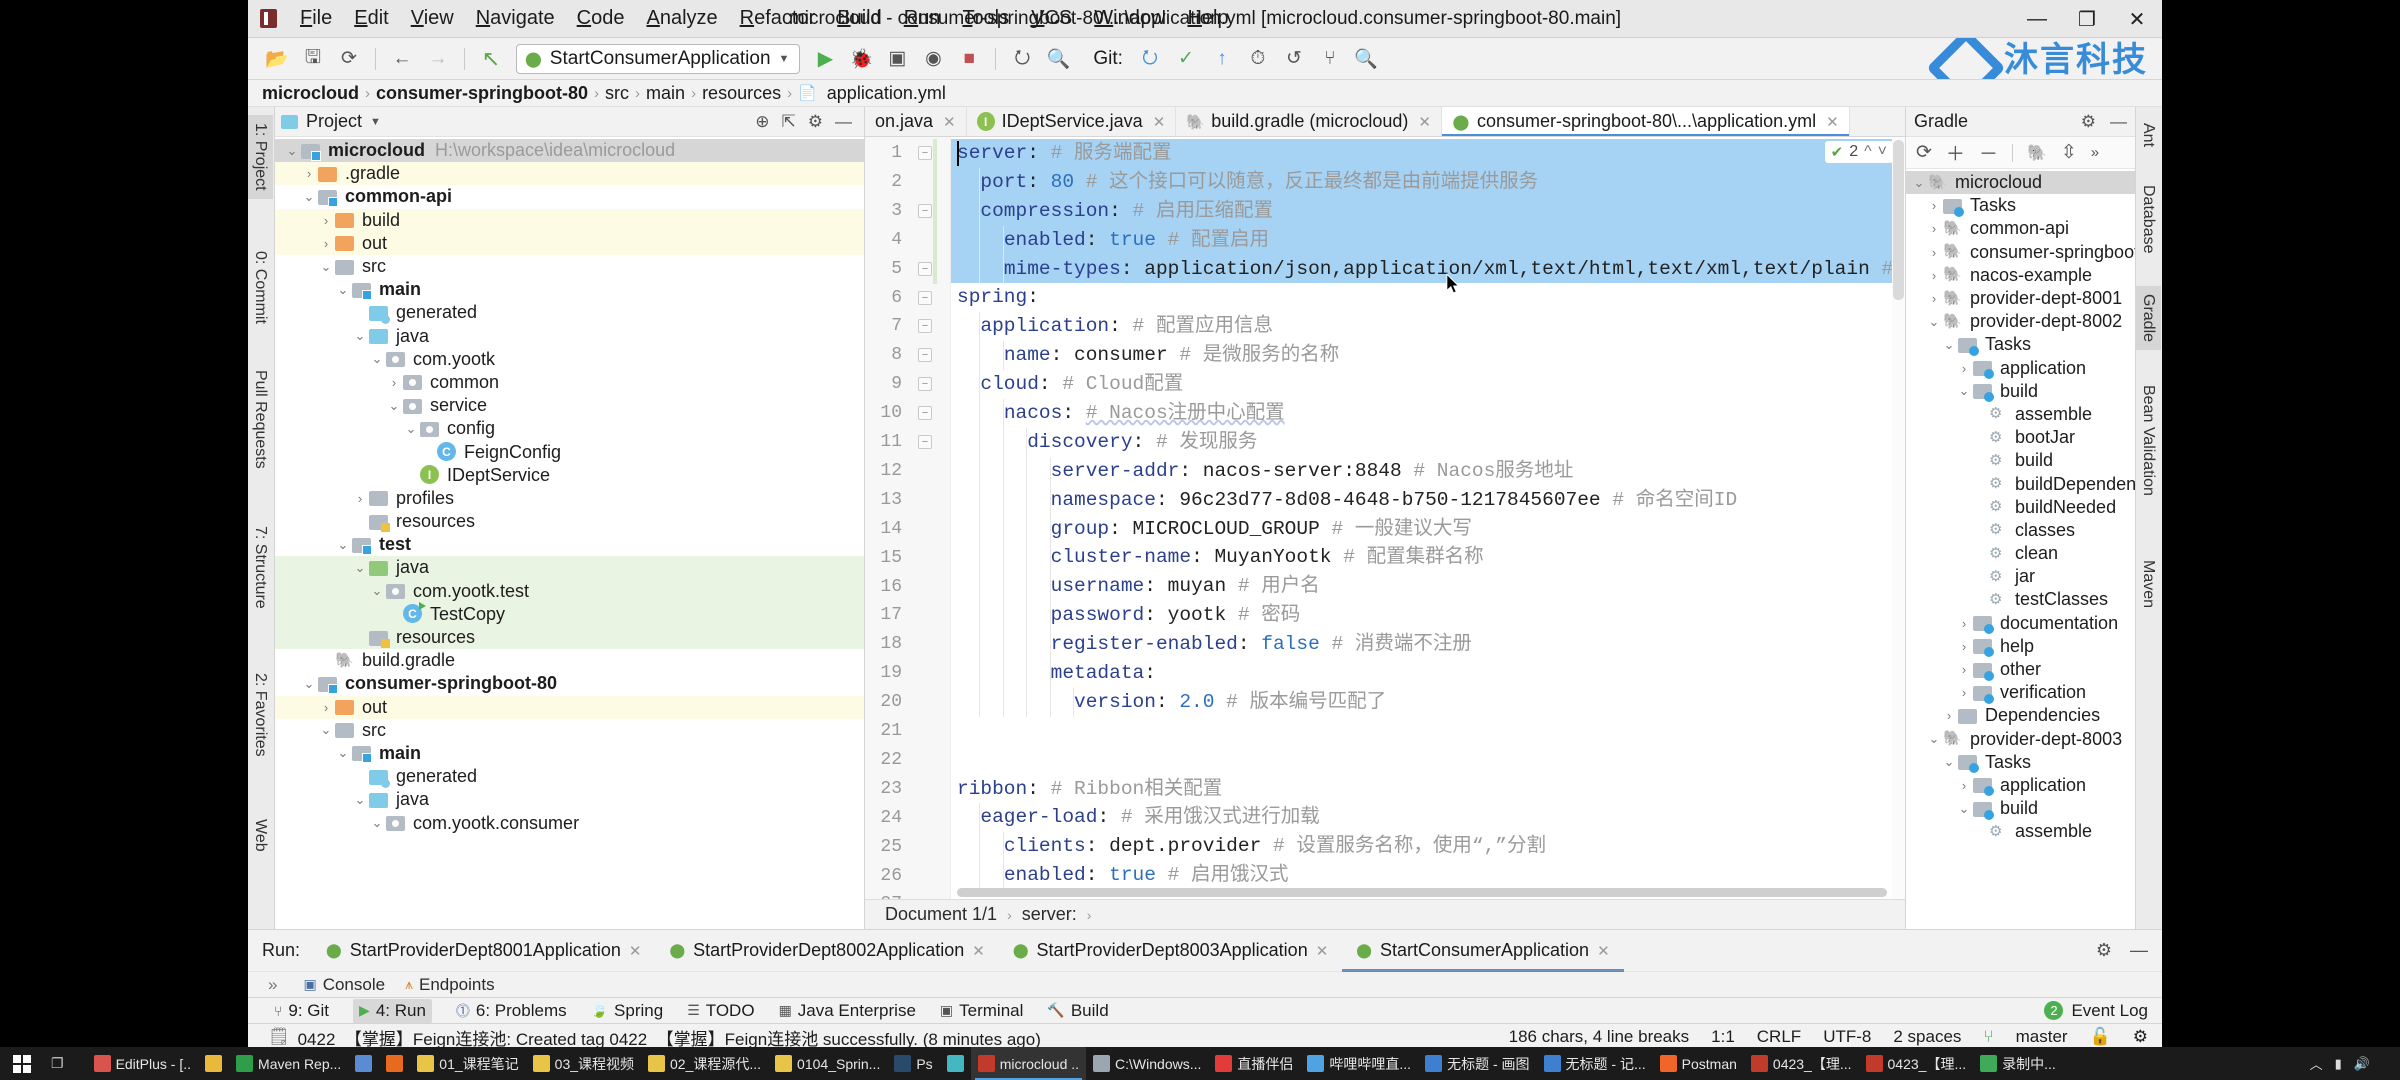 This screenshot has height=1080, width=2400. I want to click on taskbar-item-17: Postman, so click(1698, 1063).